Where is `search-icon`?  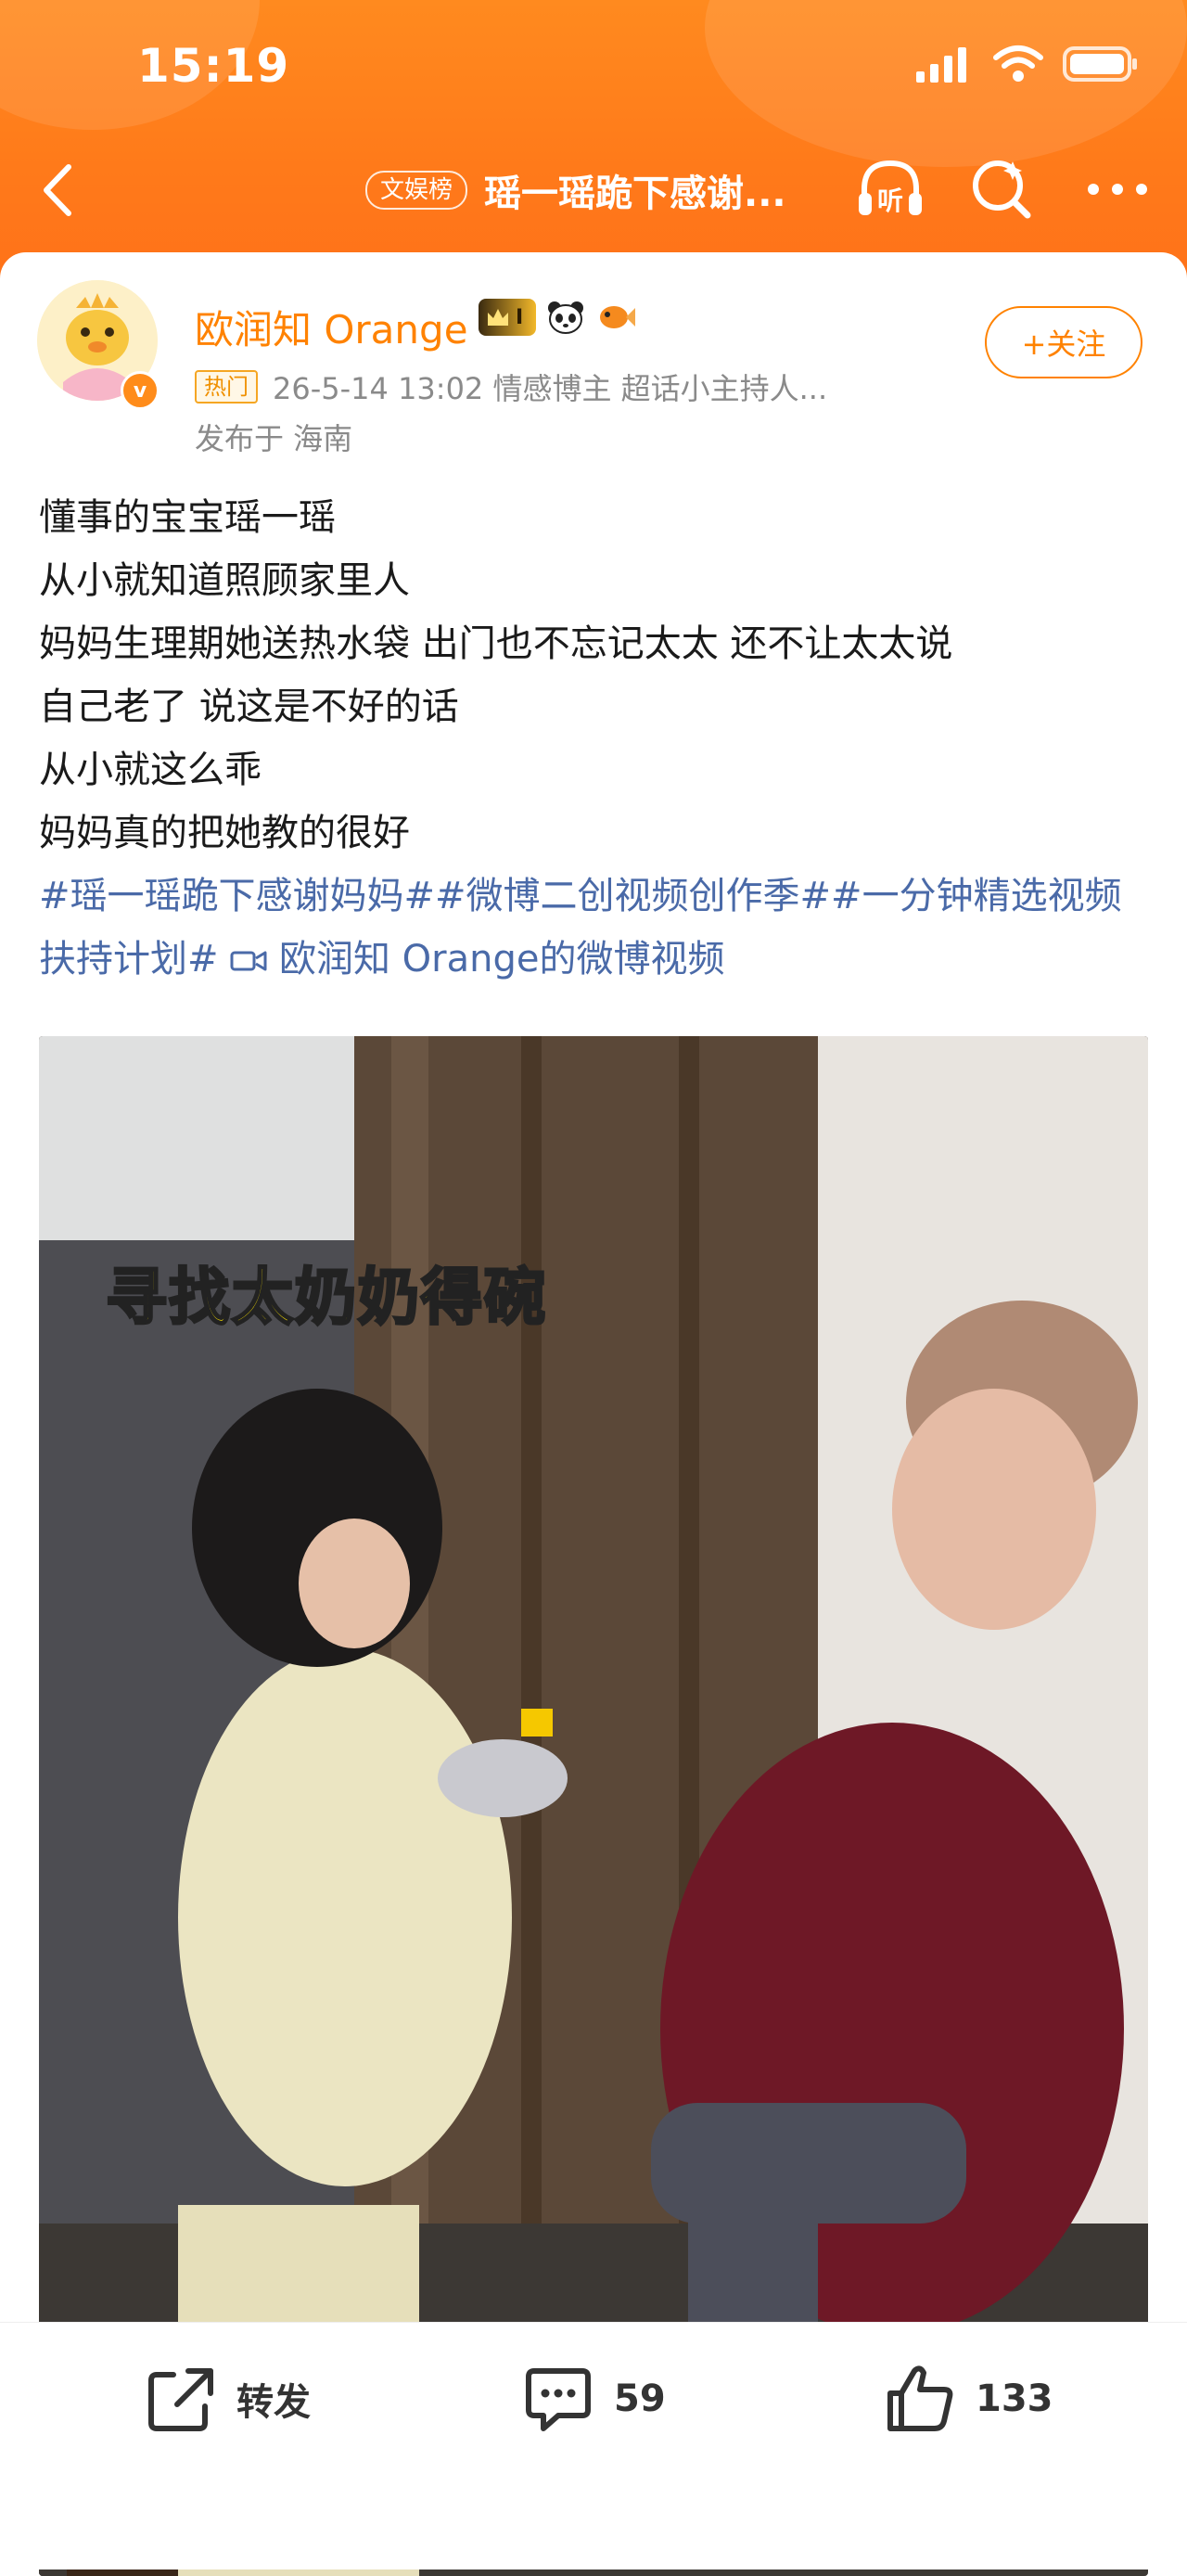
search-icon is located at coordinates (1001, 189).